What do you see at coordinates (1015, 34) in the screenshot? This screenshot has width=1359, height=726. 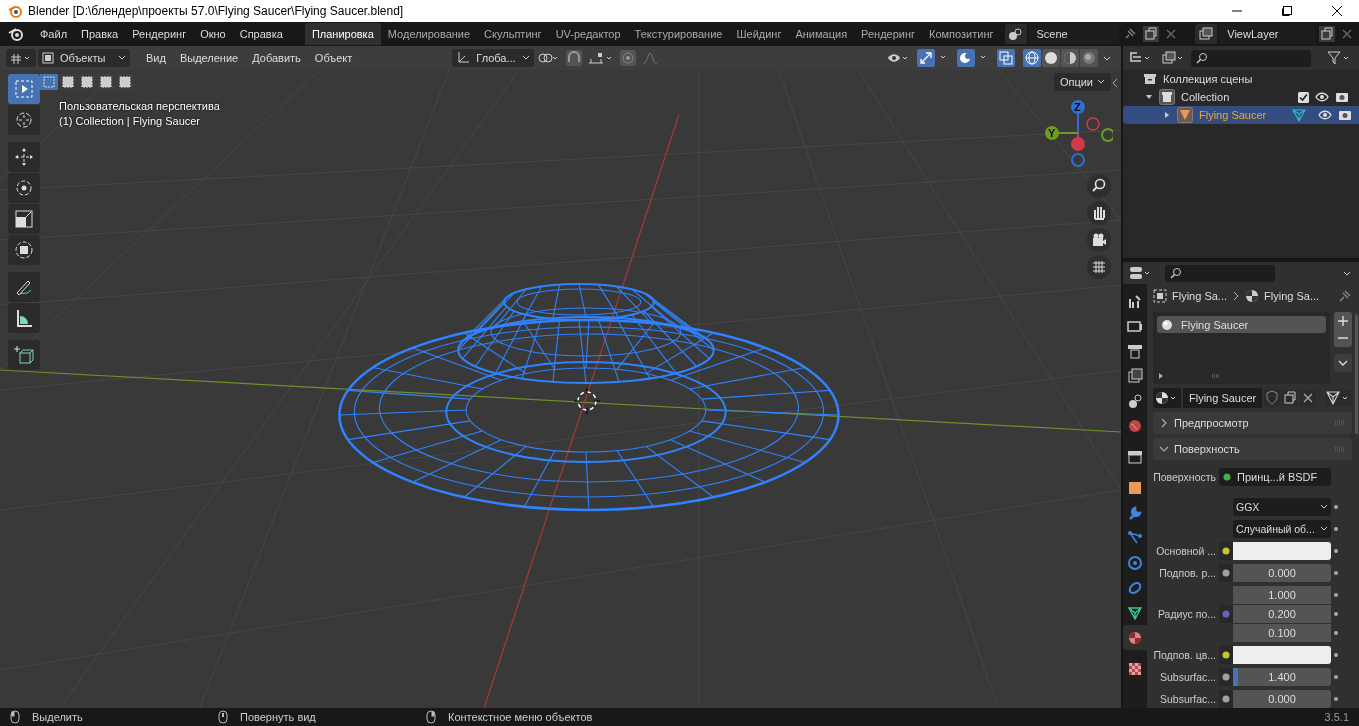 I see `scene-type-dropdown` at bounding box center [1015, 34].